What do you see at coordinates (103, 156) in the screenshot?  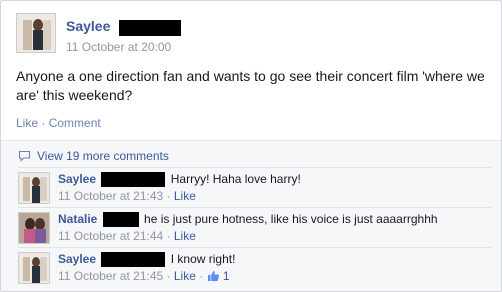 I see `view-more-label: View 19 more comments` at bounding box center [103, 156].